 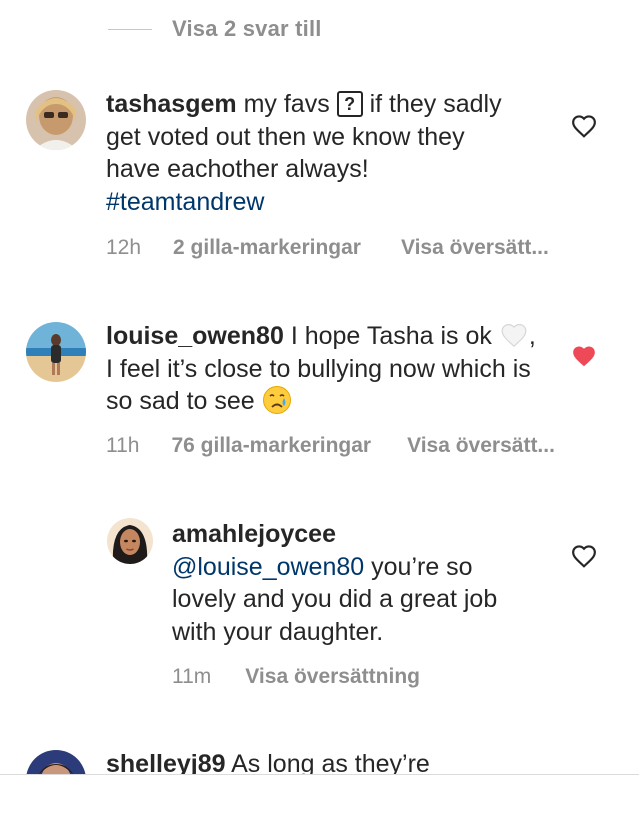 I want to click on username: tashasgem, so click(x=171, y=104).